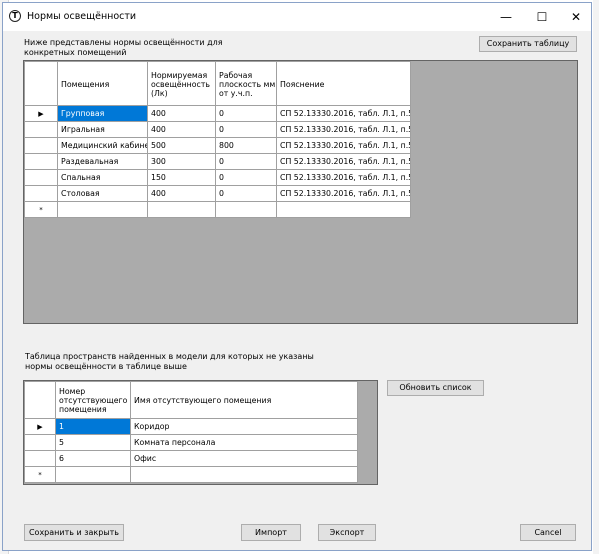 The width and height of the screenshot is (599, 554). Describe the element at coordinates (271, 532) in the screenshot. I see `import-button: Импорт` at that location.